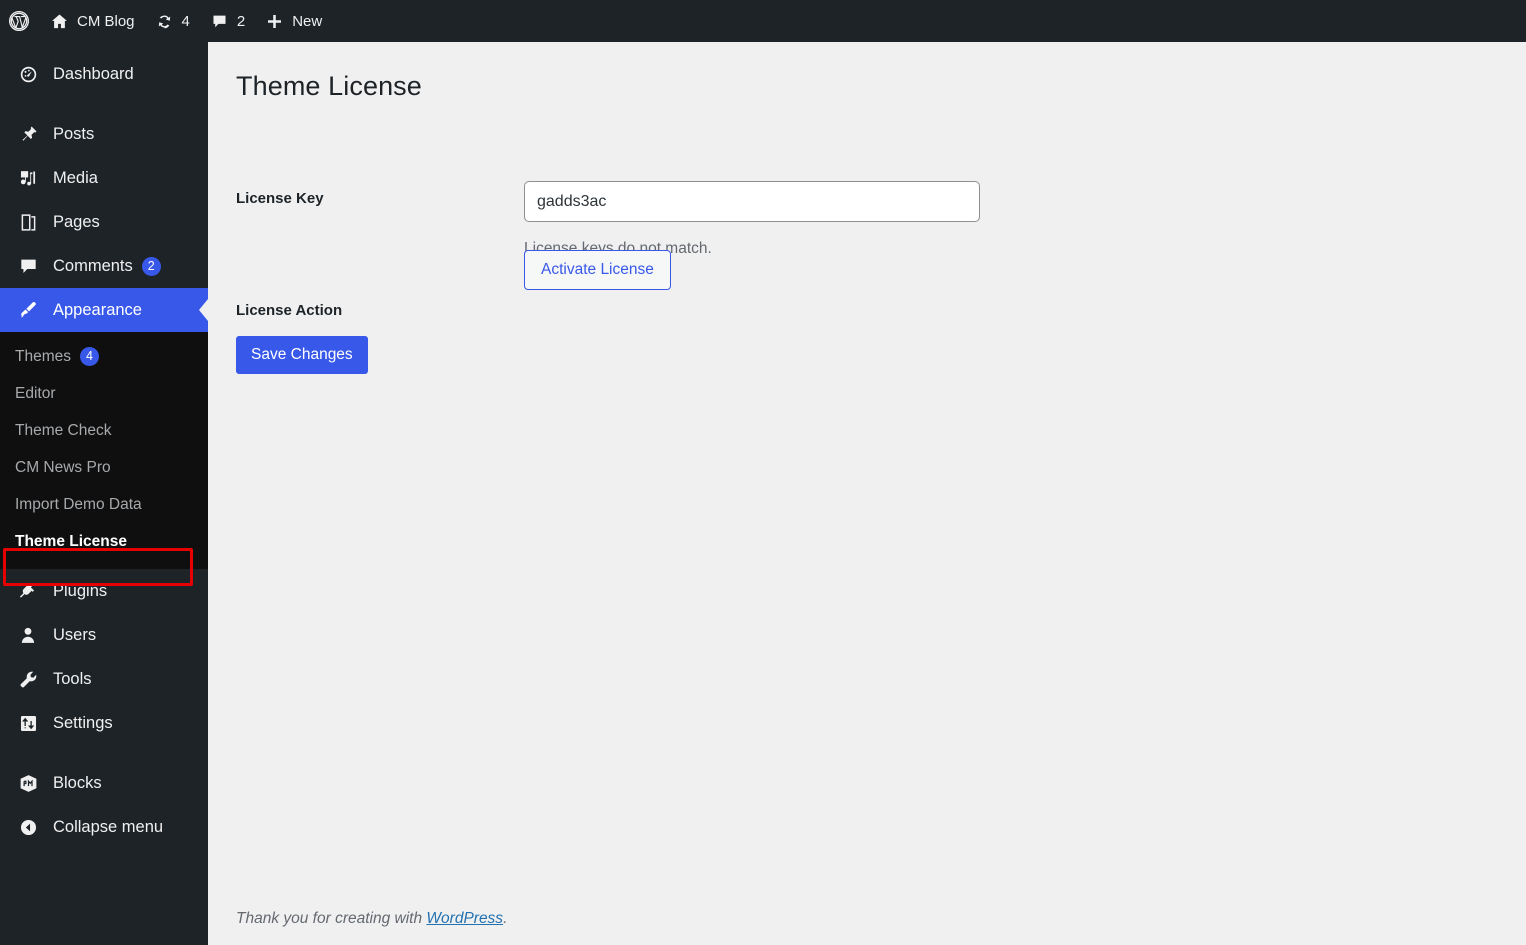 This screenshot has height=945, width=1526. I want to click on sidebar-item-comments: Comments 2, so click(104, 266).